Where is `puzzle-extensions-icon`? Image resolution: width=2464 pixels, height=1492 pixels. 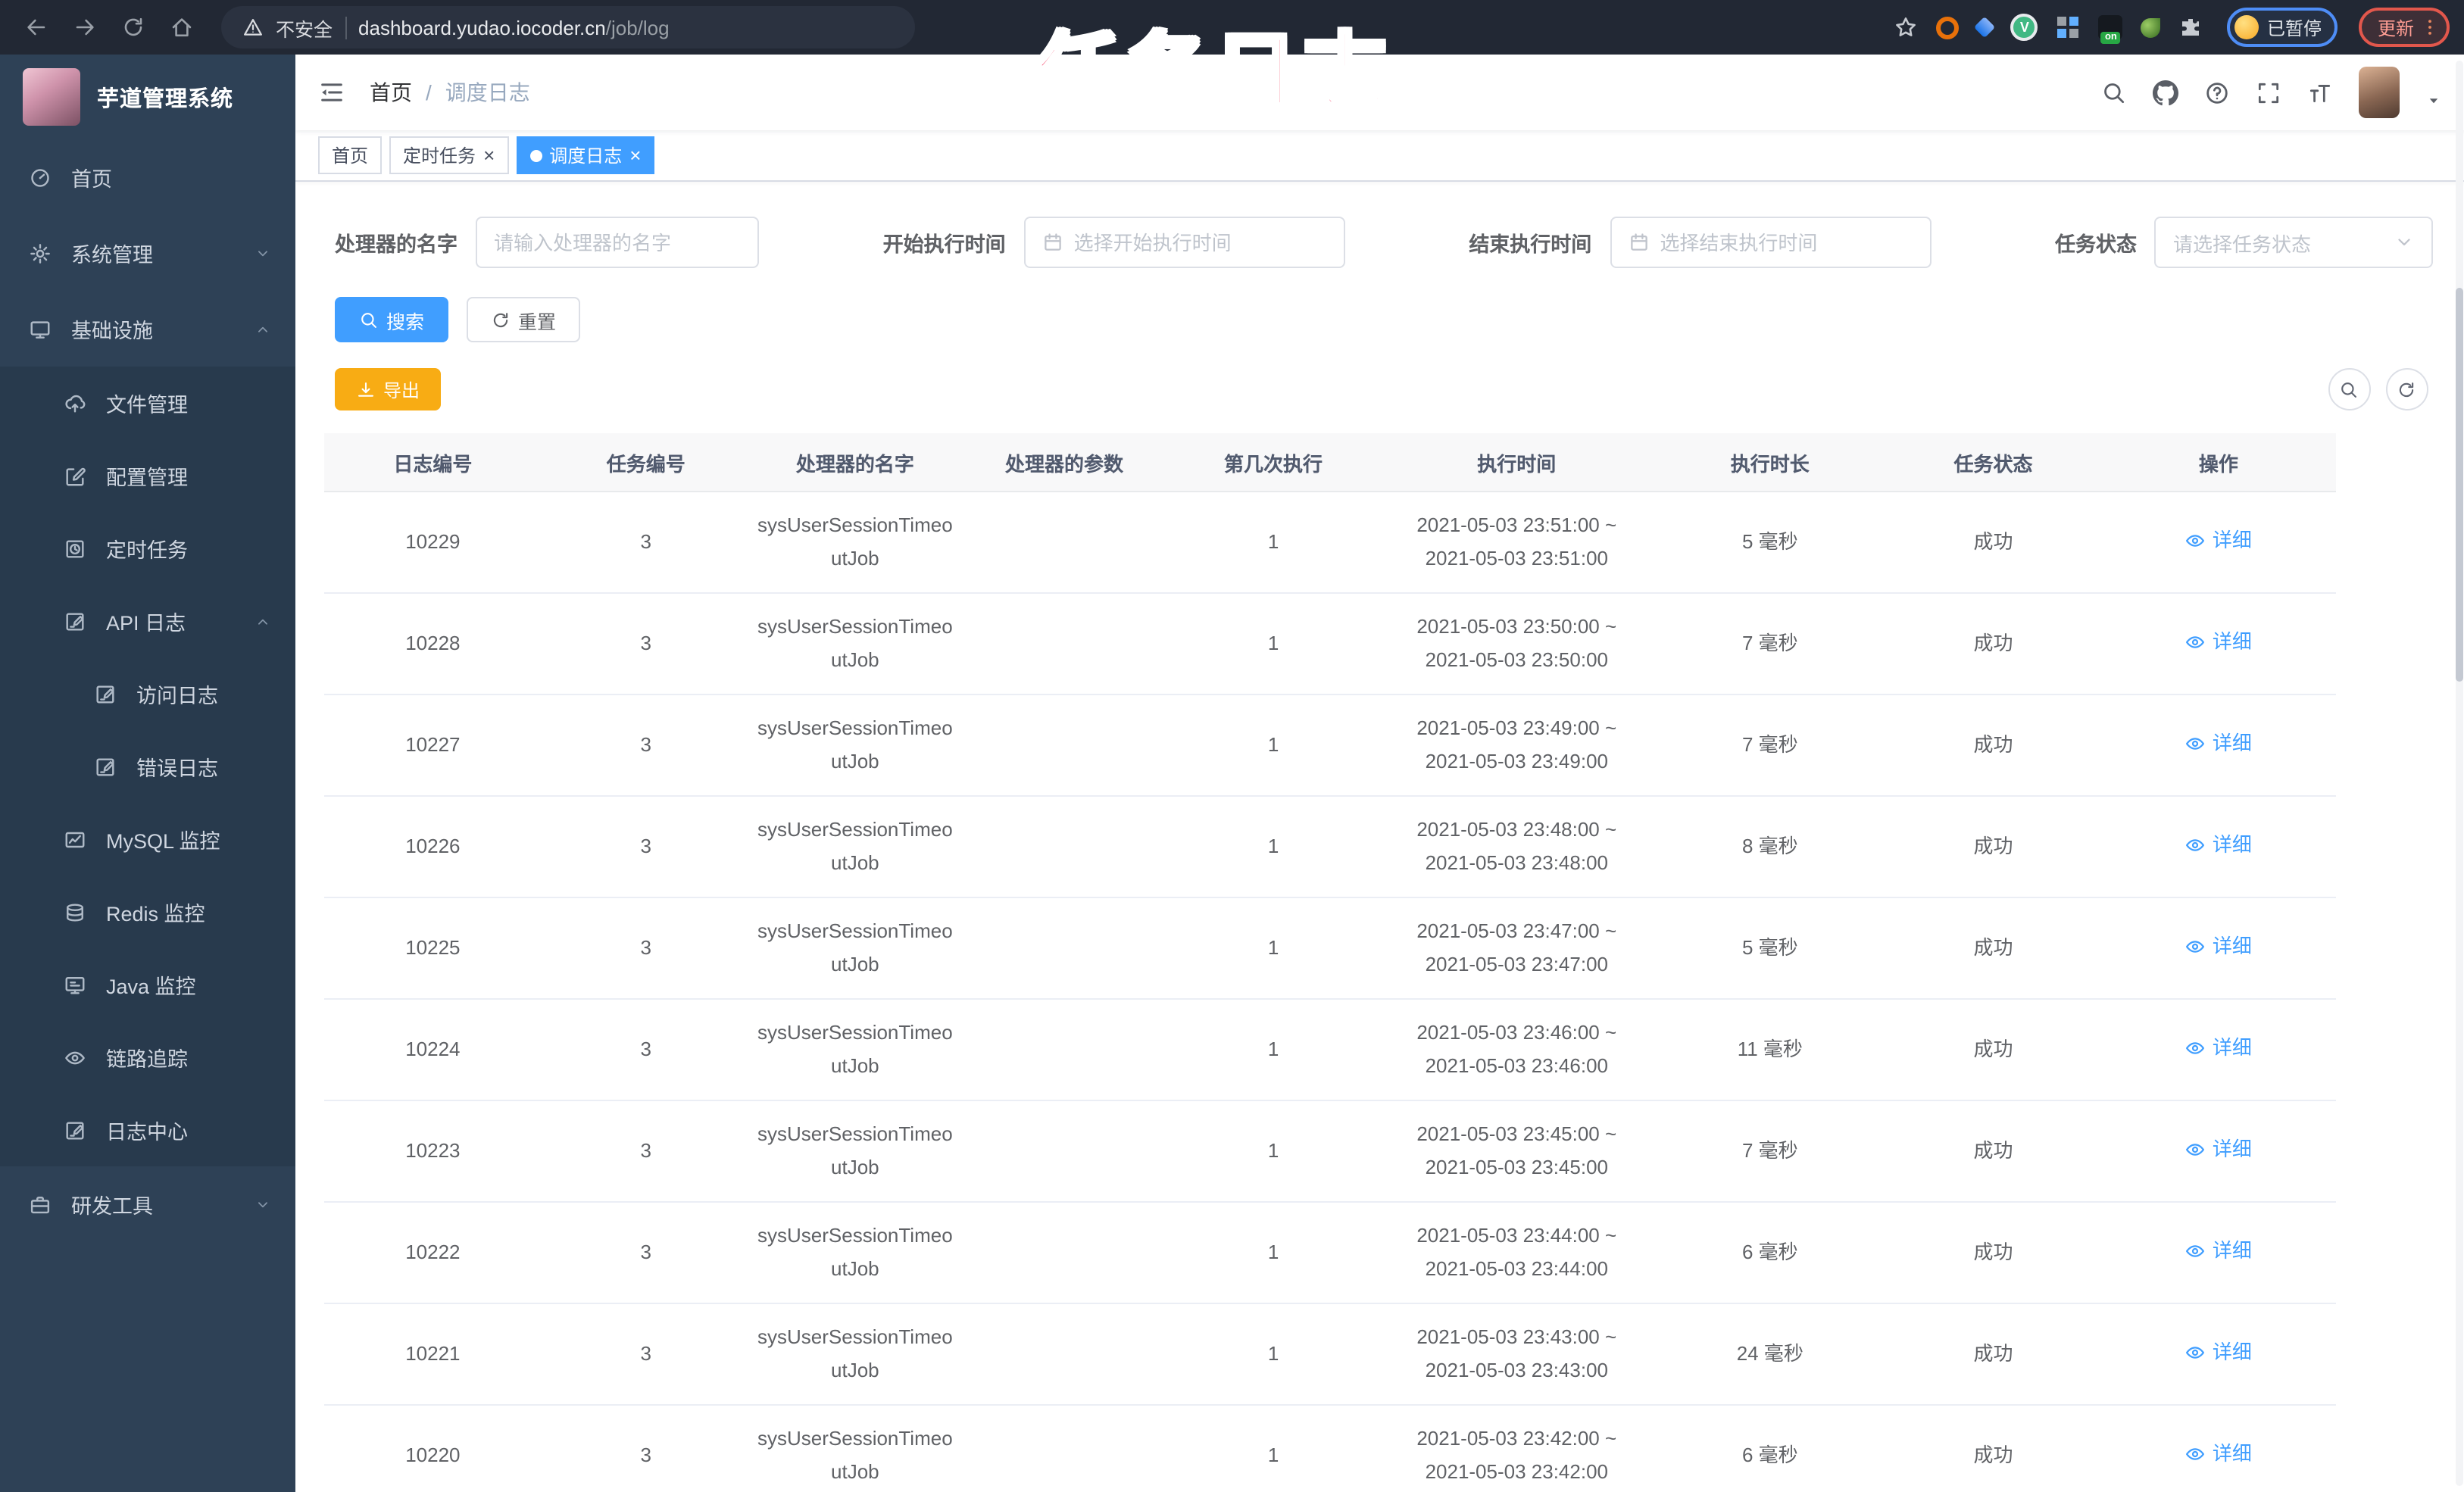
puzzle-extensions-icon is located at coordinates (2191, 27).